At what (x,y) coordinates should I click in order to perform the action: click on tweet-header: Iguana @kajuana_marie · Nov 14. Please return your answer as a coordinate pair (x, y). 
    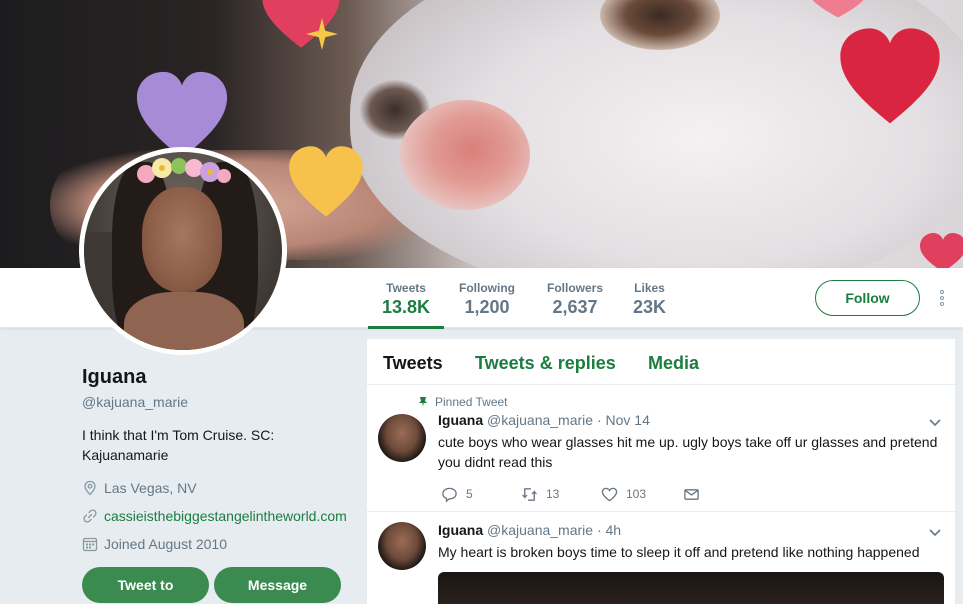
    Looking at the image, I should click on (544, 420).